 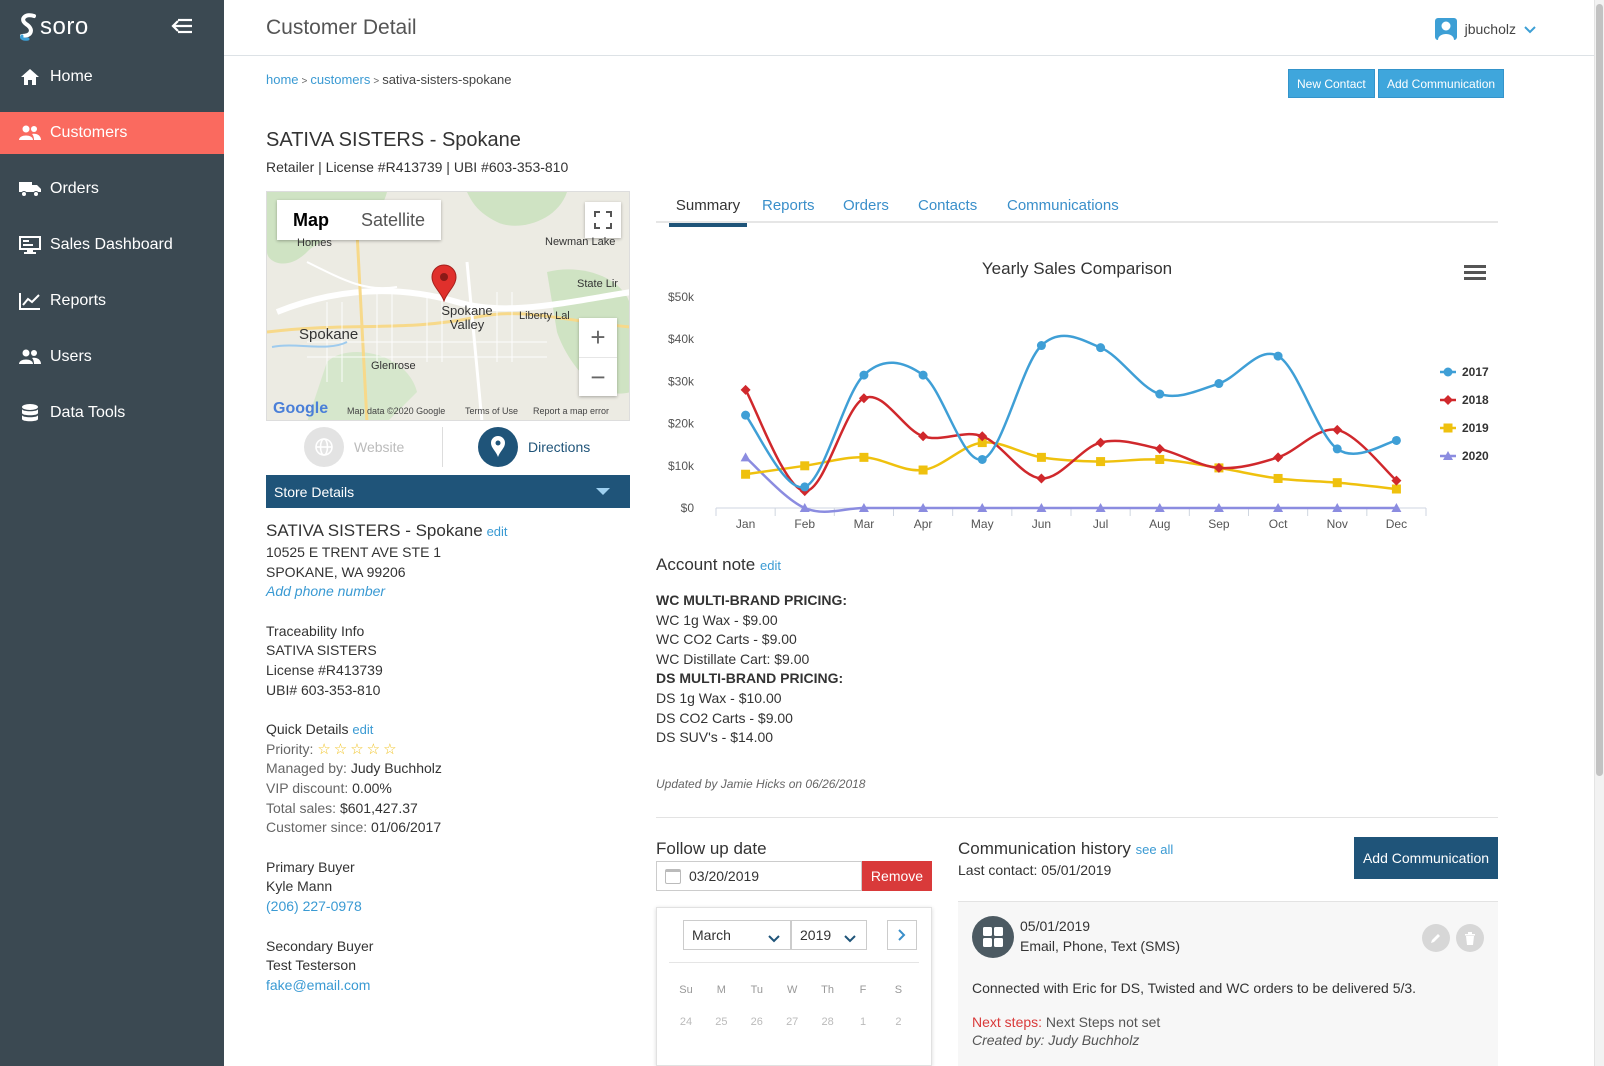 I want to click on add-phone-link: Add phone number, so click(x=448, y=592).